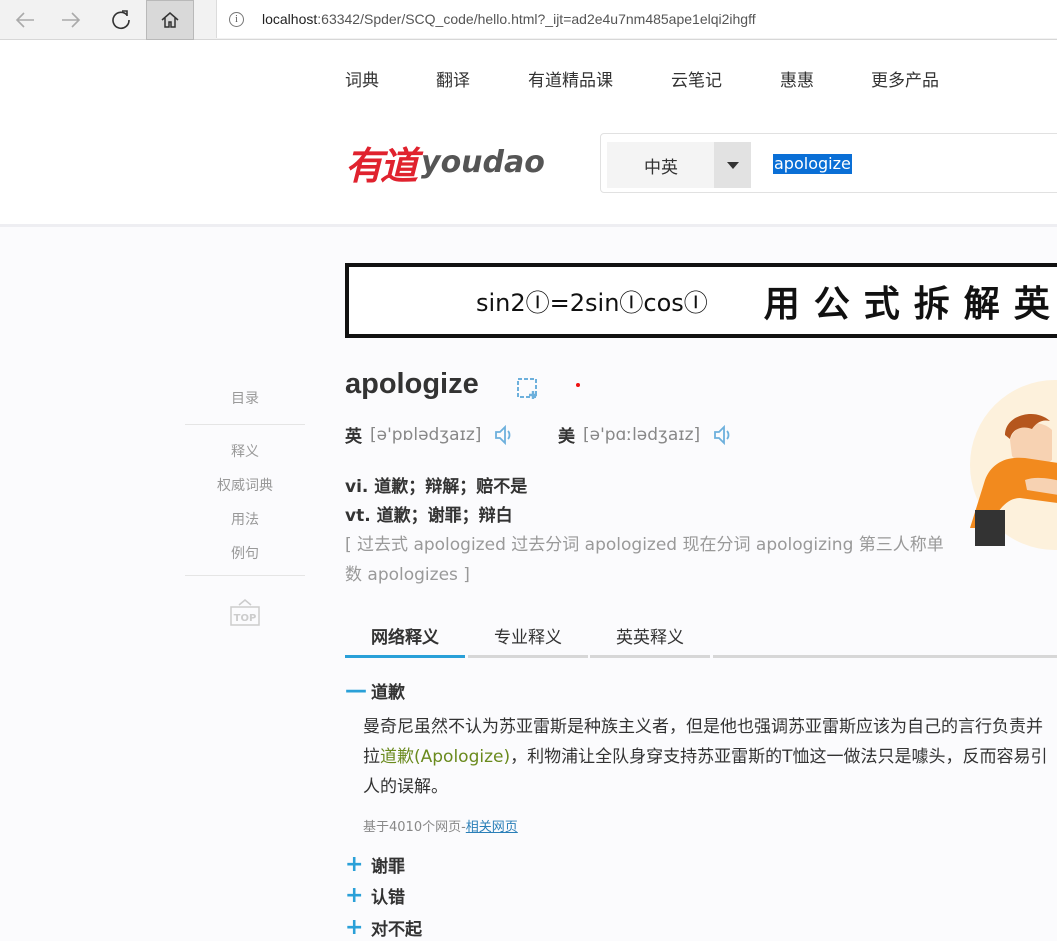 Image resolution: width=1057 pixels, height=941 pixels. I want to click on side-menu: 目录 释义 权威词典 用法 例句, so click(245, 481).